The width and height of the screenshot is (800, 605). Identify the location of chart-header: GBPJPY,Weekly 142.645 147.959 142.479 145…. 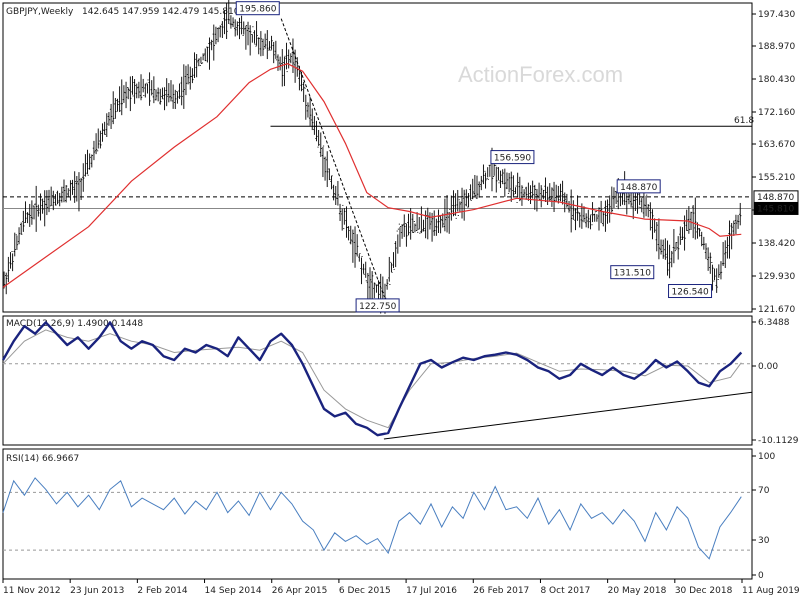
(123, 12).